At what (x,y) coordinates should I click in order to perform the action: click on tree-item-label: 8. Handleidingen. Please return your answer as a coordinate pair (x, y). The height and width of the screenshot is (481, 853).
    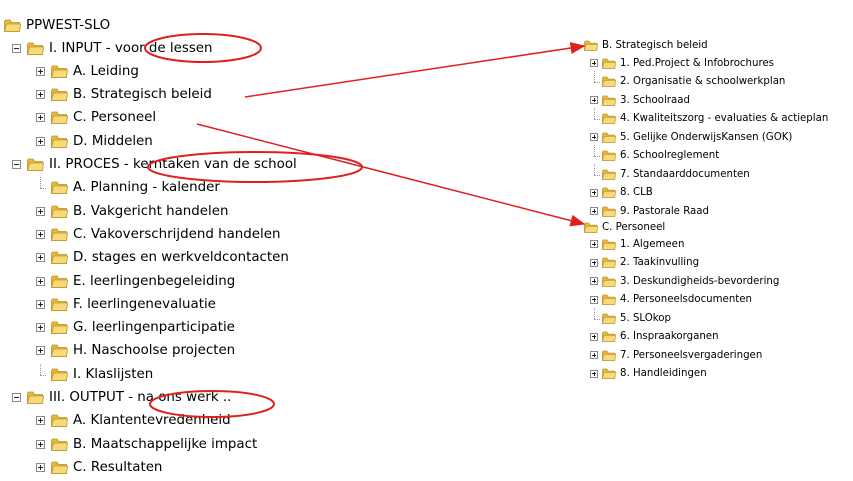
    Looking at the image, I should click on (663, 373).